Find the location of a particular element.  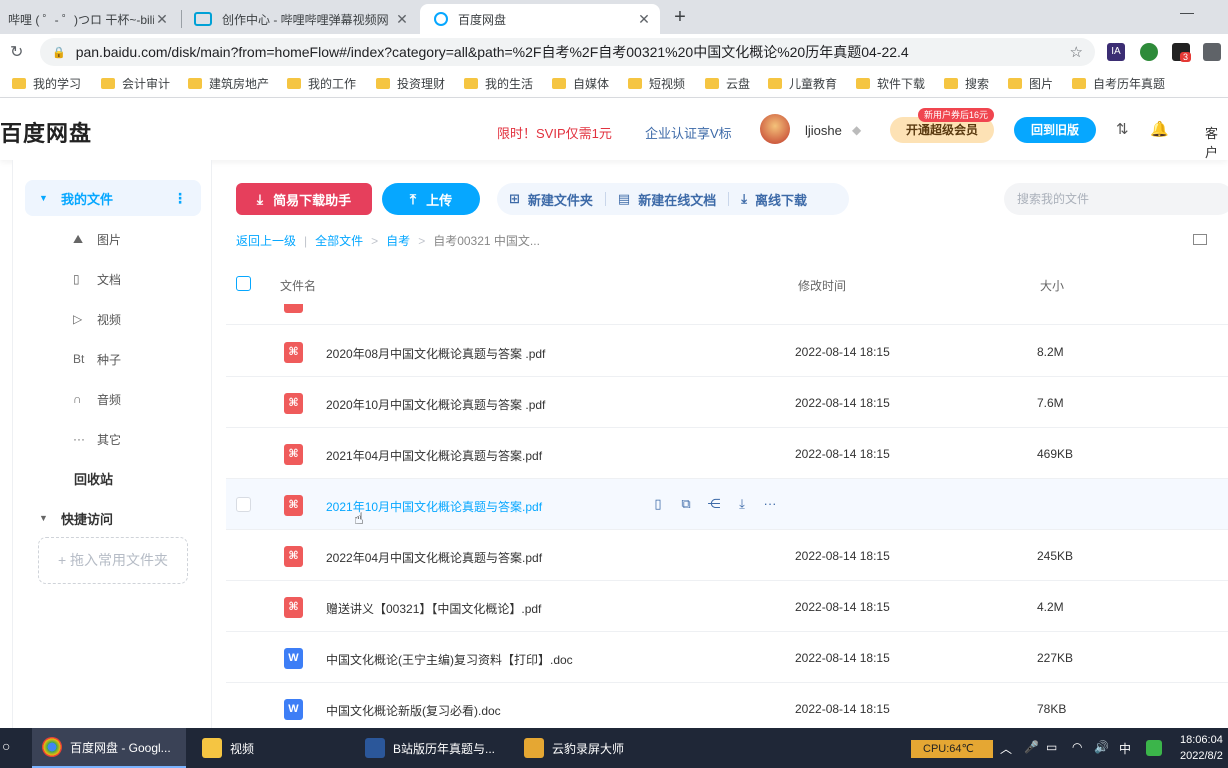

column-header-name: 文件名 is located at coordinates (298, 285).